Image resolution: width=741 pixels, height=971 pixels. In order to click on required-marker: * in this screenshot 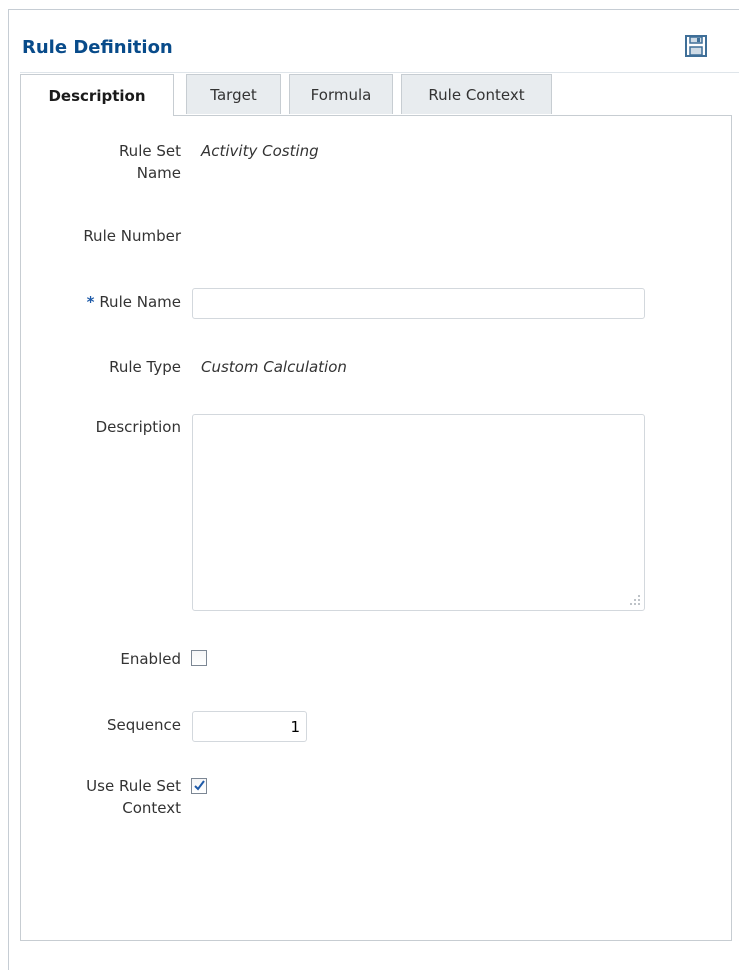, I will do `click(90, 302)`.